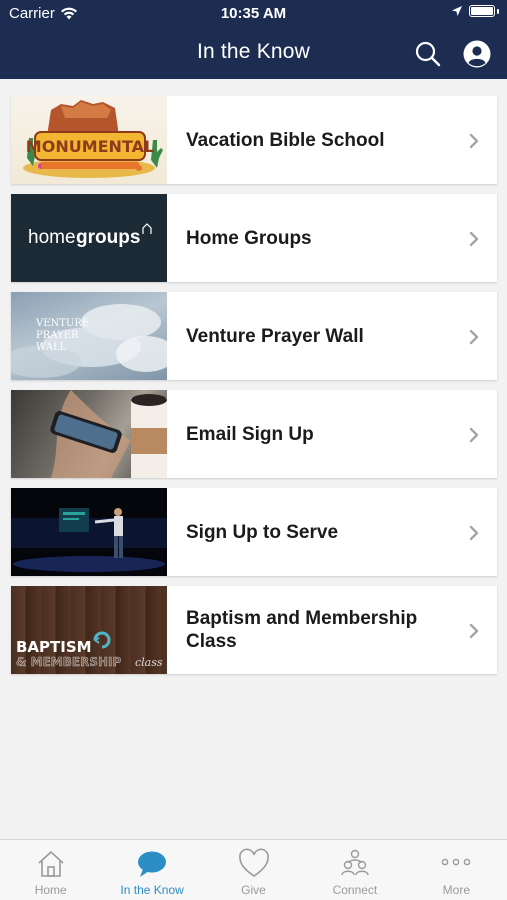 This screenshot has width=507, height=900. I want to click on list-item-sign-up-to-serve: Sign Up to Serve, so click(254, 532).